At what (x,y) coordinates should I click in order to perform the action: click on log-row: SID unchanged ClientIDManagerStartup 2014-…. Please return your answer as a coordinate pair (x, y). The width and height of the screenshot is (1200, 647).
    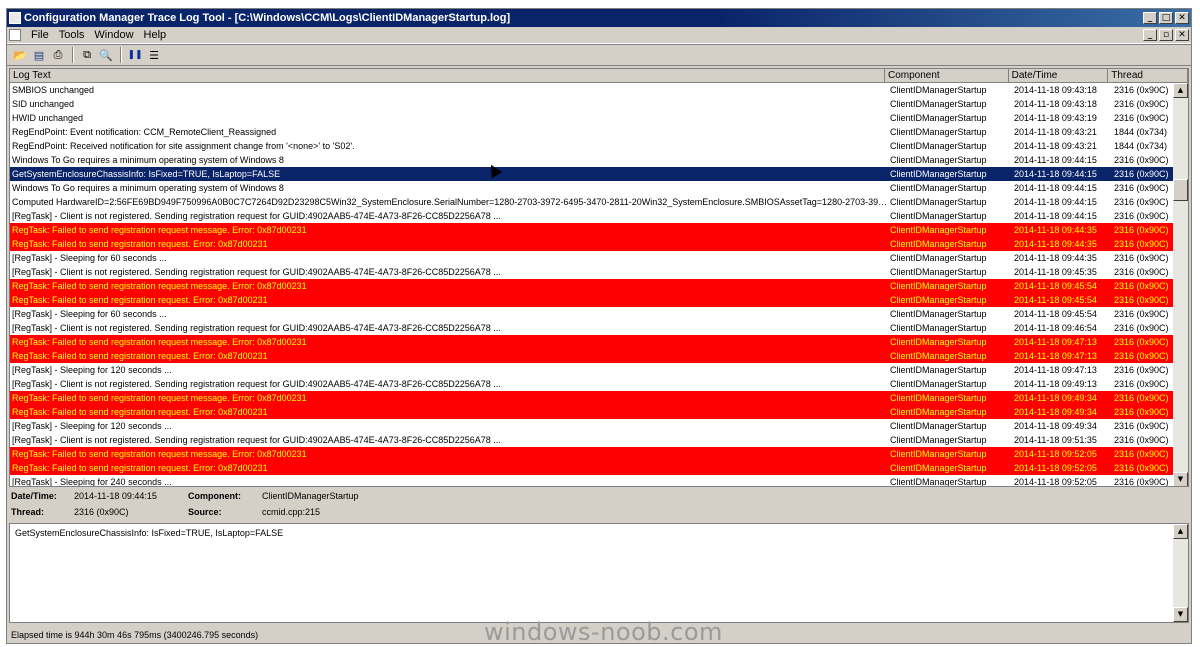
    Looking at the image, I should click on (592, 104).